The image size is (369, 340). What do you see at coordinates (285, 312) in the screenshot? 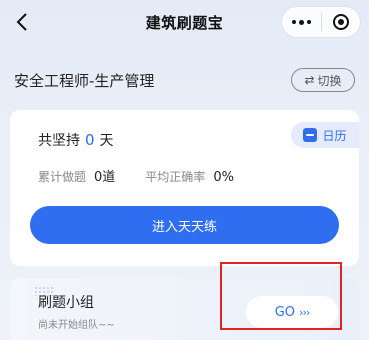
I see `go-label: GO` at bounding box center [285, 312].